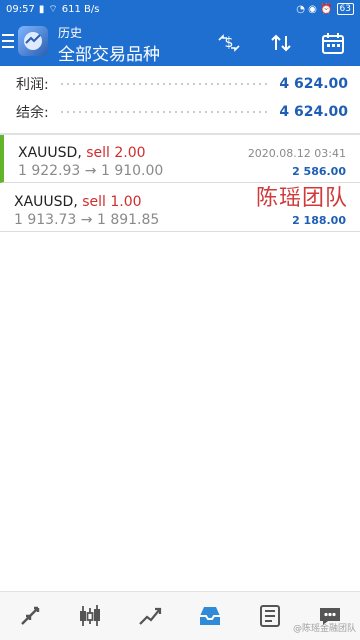  What do you see at coordinates (313, 112) in the screenshot?
I see `balance-value: 4 624.00` at bounding box center [313, 112].